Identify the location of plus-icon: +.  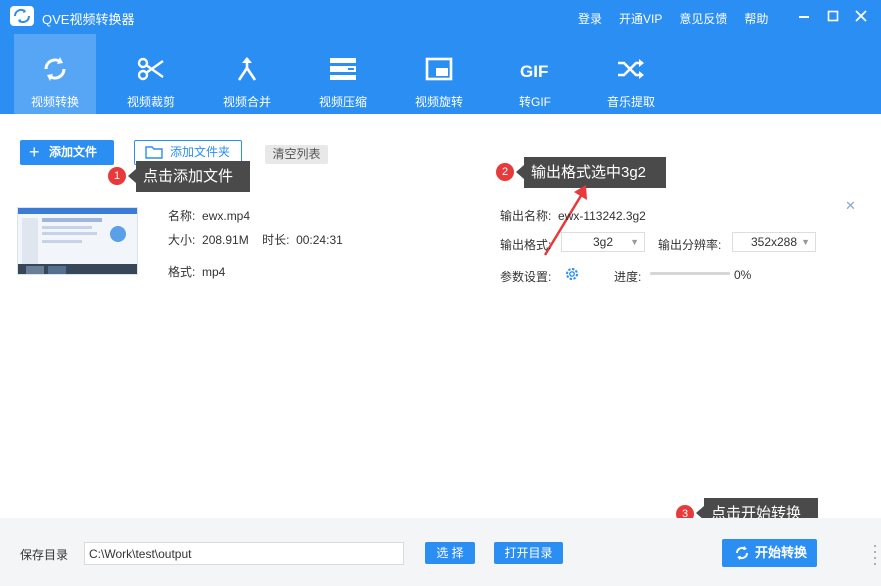
(34, 152).